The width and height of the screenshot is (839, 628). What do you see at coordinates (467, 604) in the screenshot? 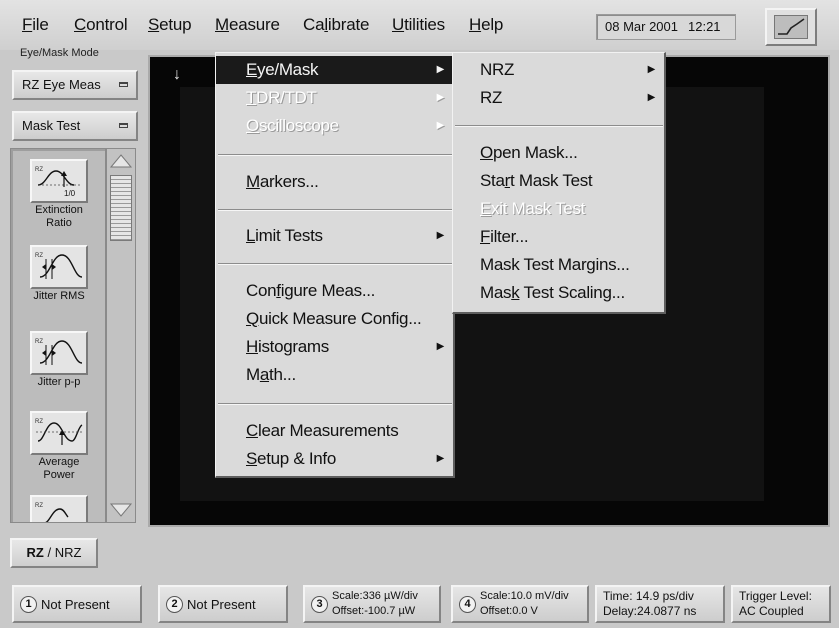
I see `channel-number-badge: 4` at bounding box center [467, 604].